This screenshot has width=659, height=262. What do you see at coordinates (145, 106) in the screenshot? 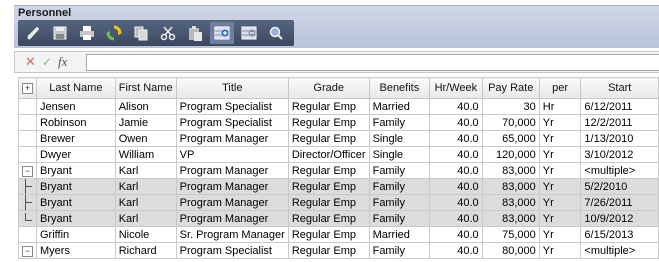
I see `first-name-cell: Alison` at bounding box center [145, 106].